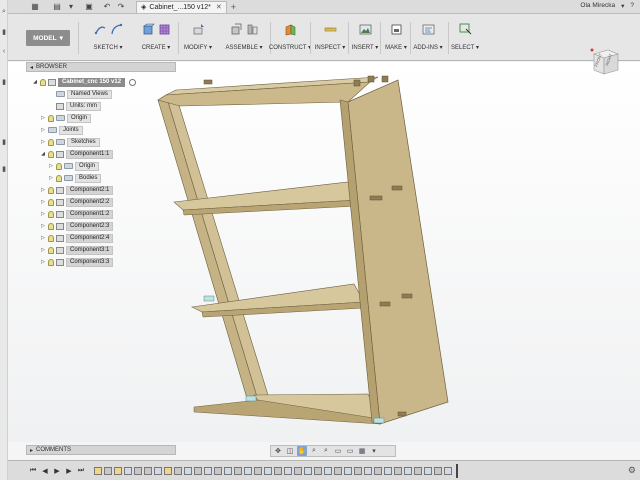 The height and width of the screenshot is (480, 640). What do you see at coordinates (622, 6) in the screenshot?
I see `user-menu-arrow: ▾` at bounding box center [622, 6].